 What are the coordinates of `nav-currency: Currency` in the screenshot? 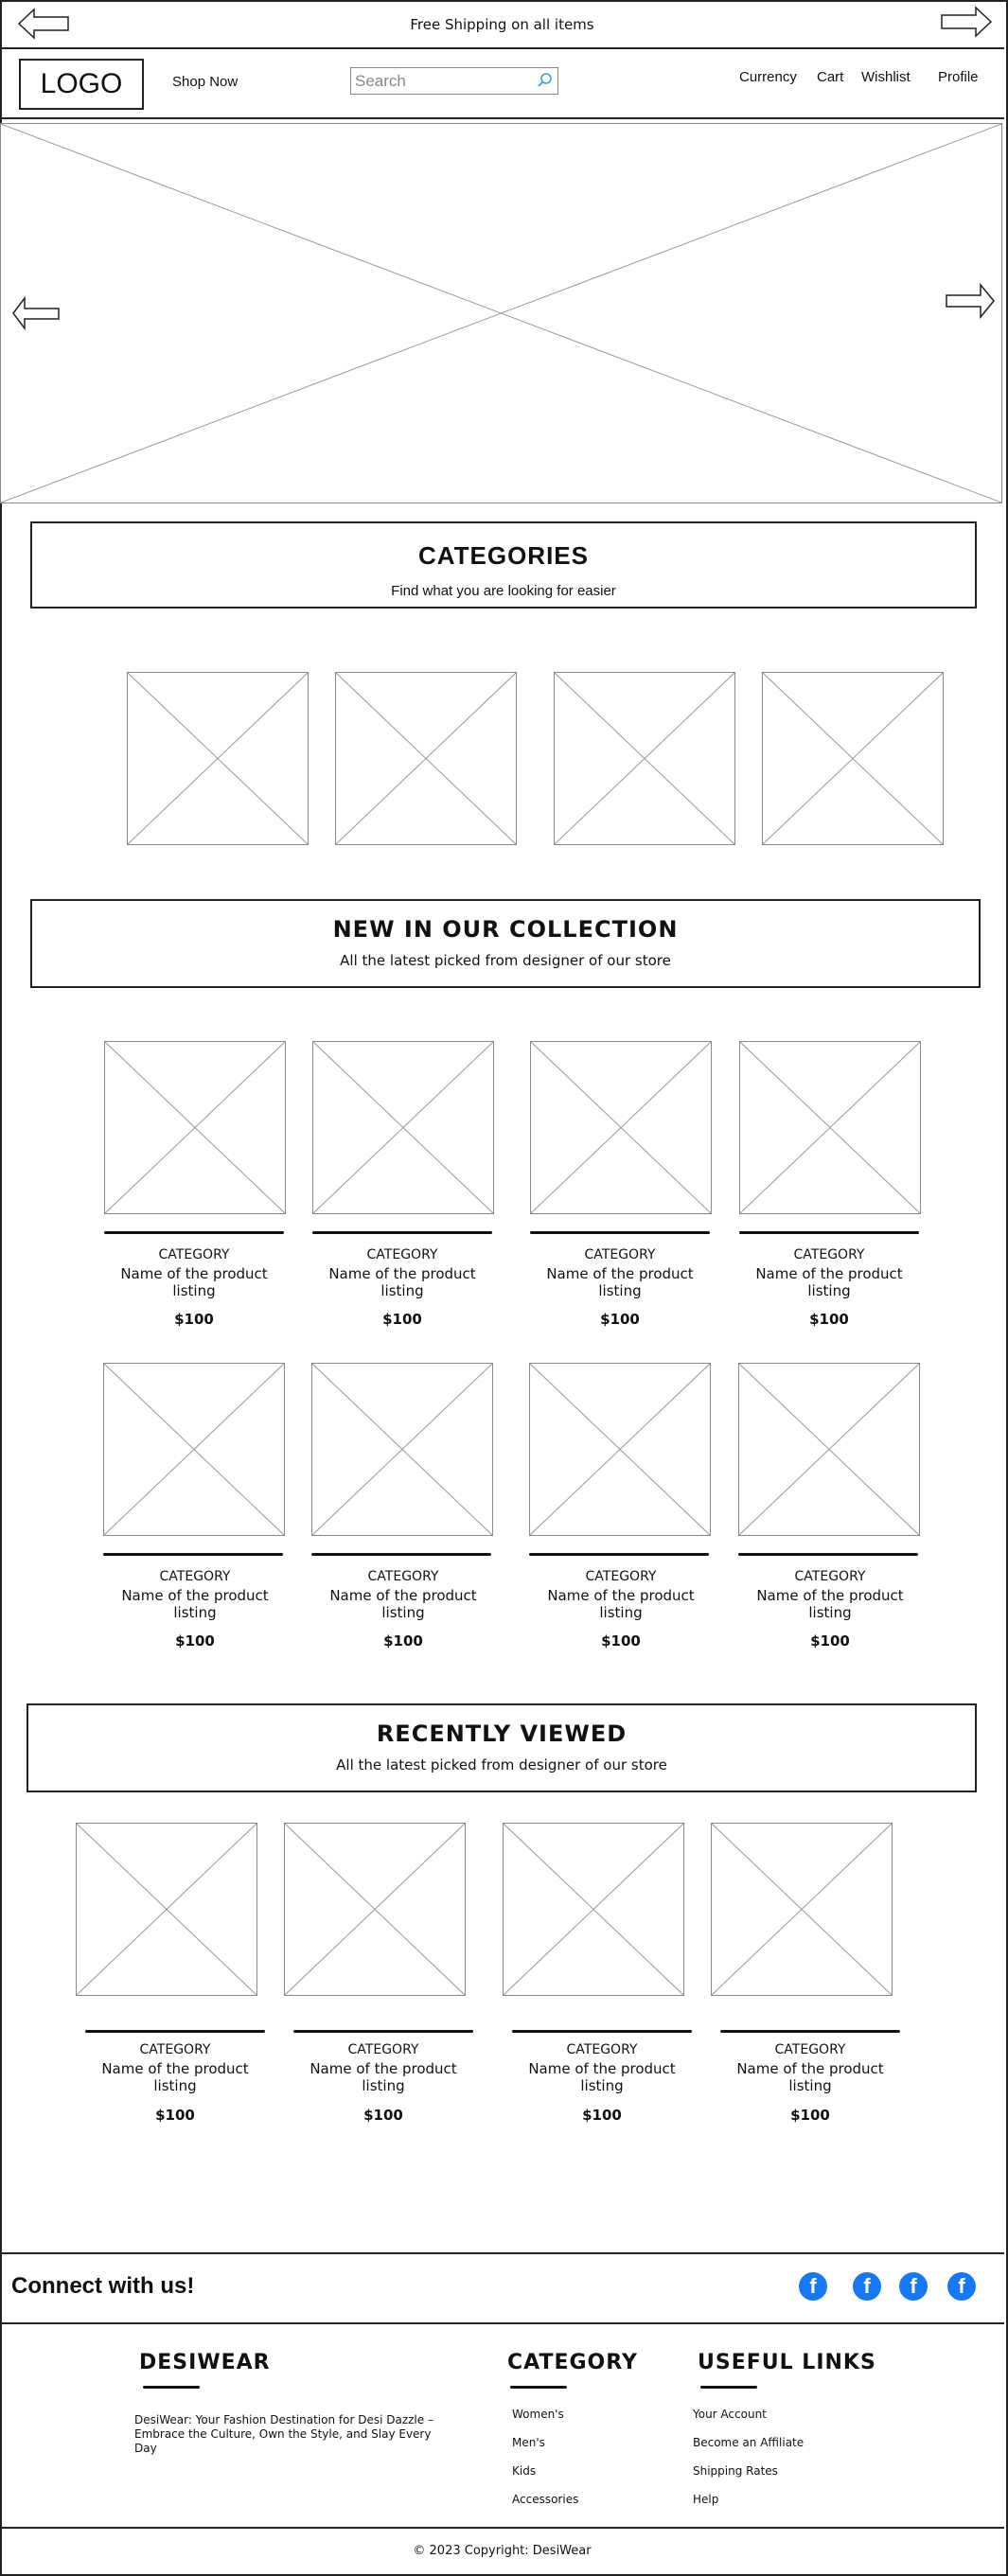 It's located at (768, 77).